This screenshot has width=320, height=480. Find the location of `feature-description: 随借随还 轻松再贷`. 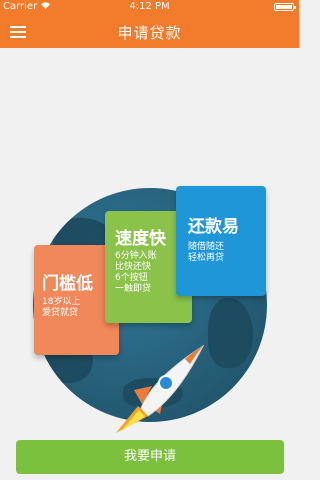

feature-description: 随借随还 轻松再贷 is located at coordinates (206, 253).